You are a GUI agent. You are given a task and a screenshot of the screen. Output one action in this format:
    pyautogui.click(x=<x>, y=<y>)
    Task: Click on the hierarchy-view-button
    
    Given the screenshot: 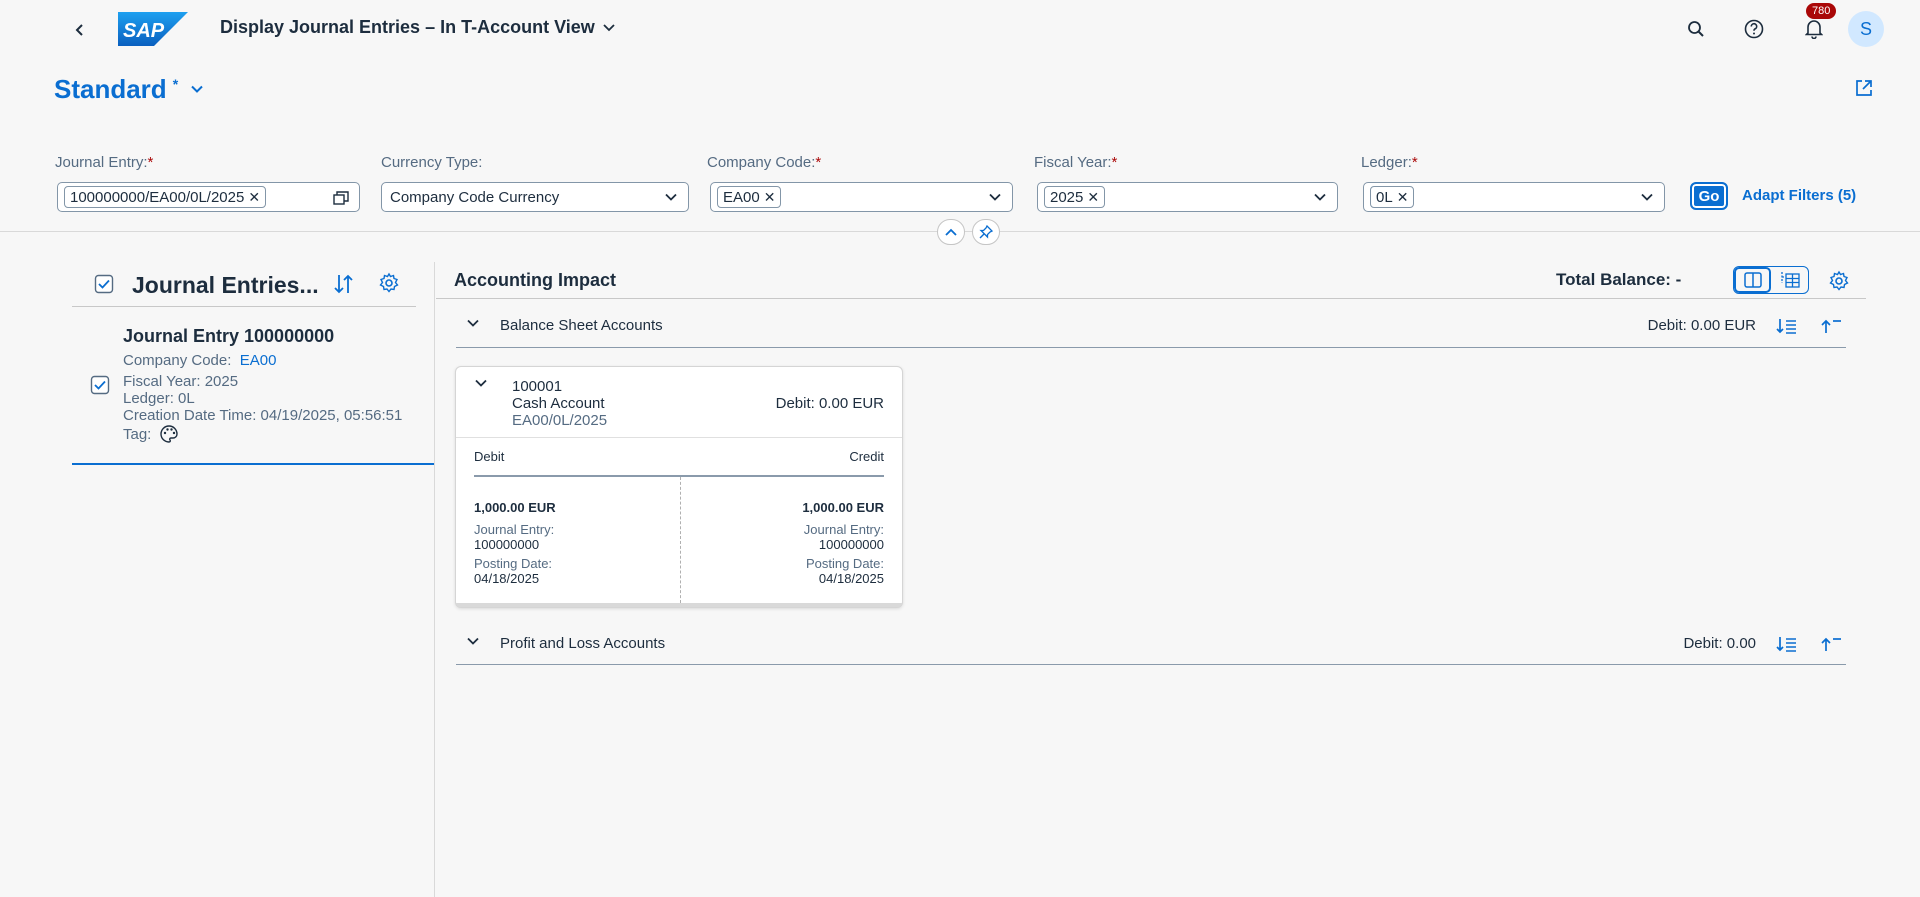 What is the action you would take?
    pyautogui.click(x=1789, y=280)
    